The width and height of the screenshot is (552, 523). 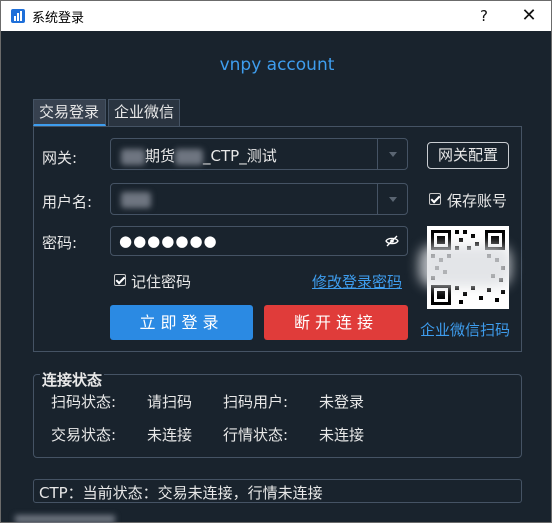 I want to click on username-value, so click(x=136, y=199).